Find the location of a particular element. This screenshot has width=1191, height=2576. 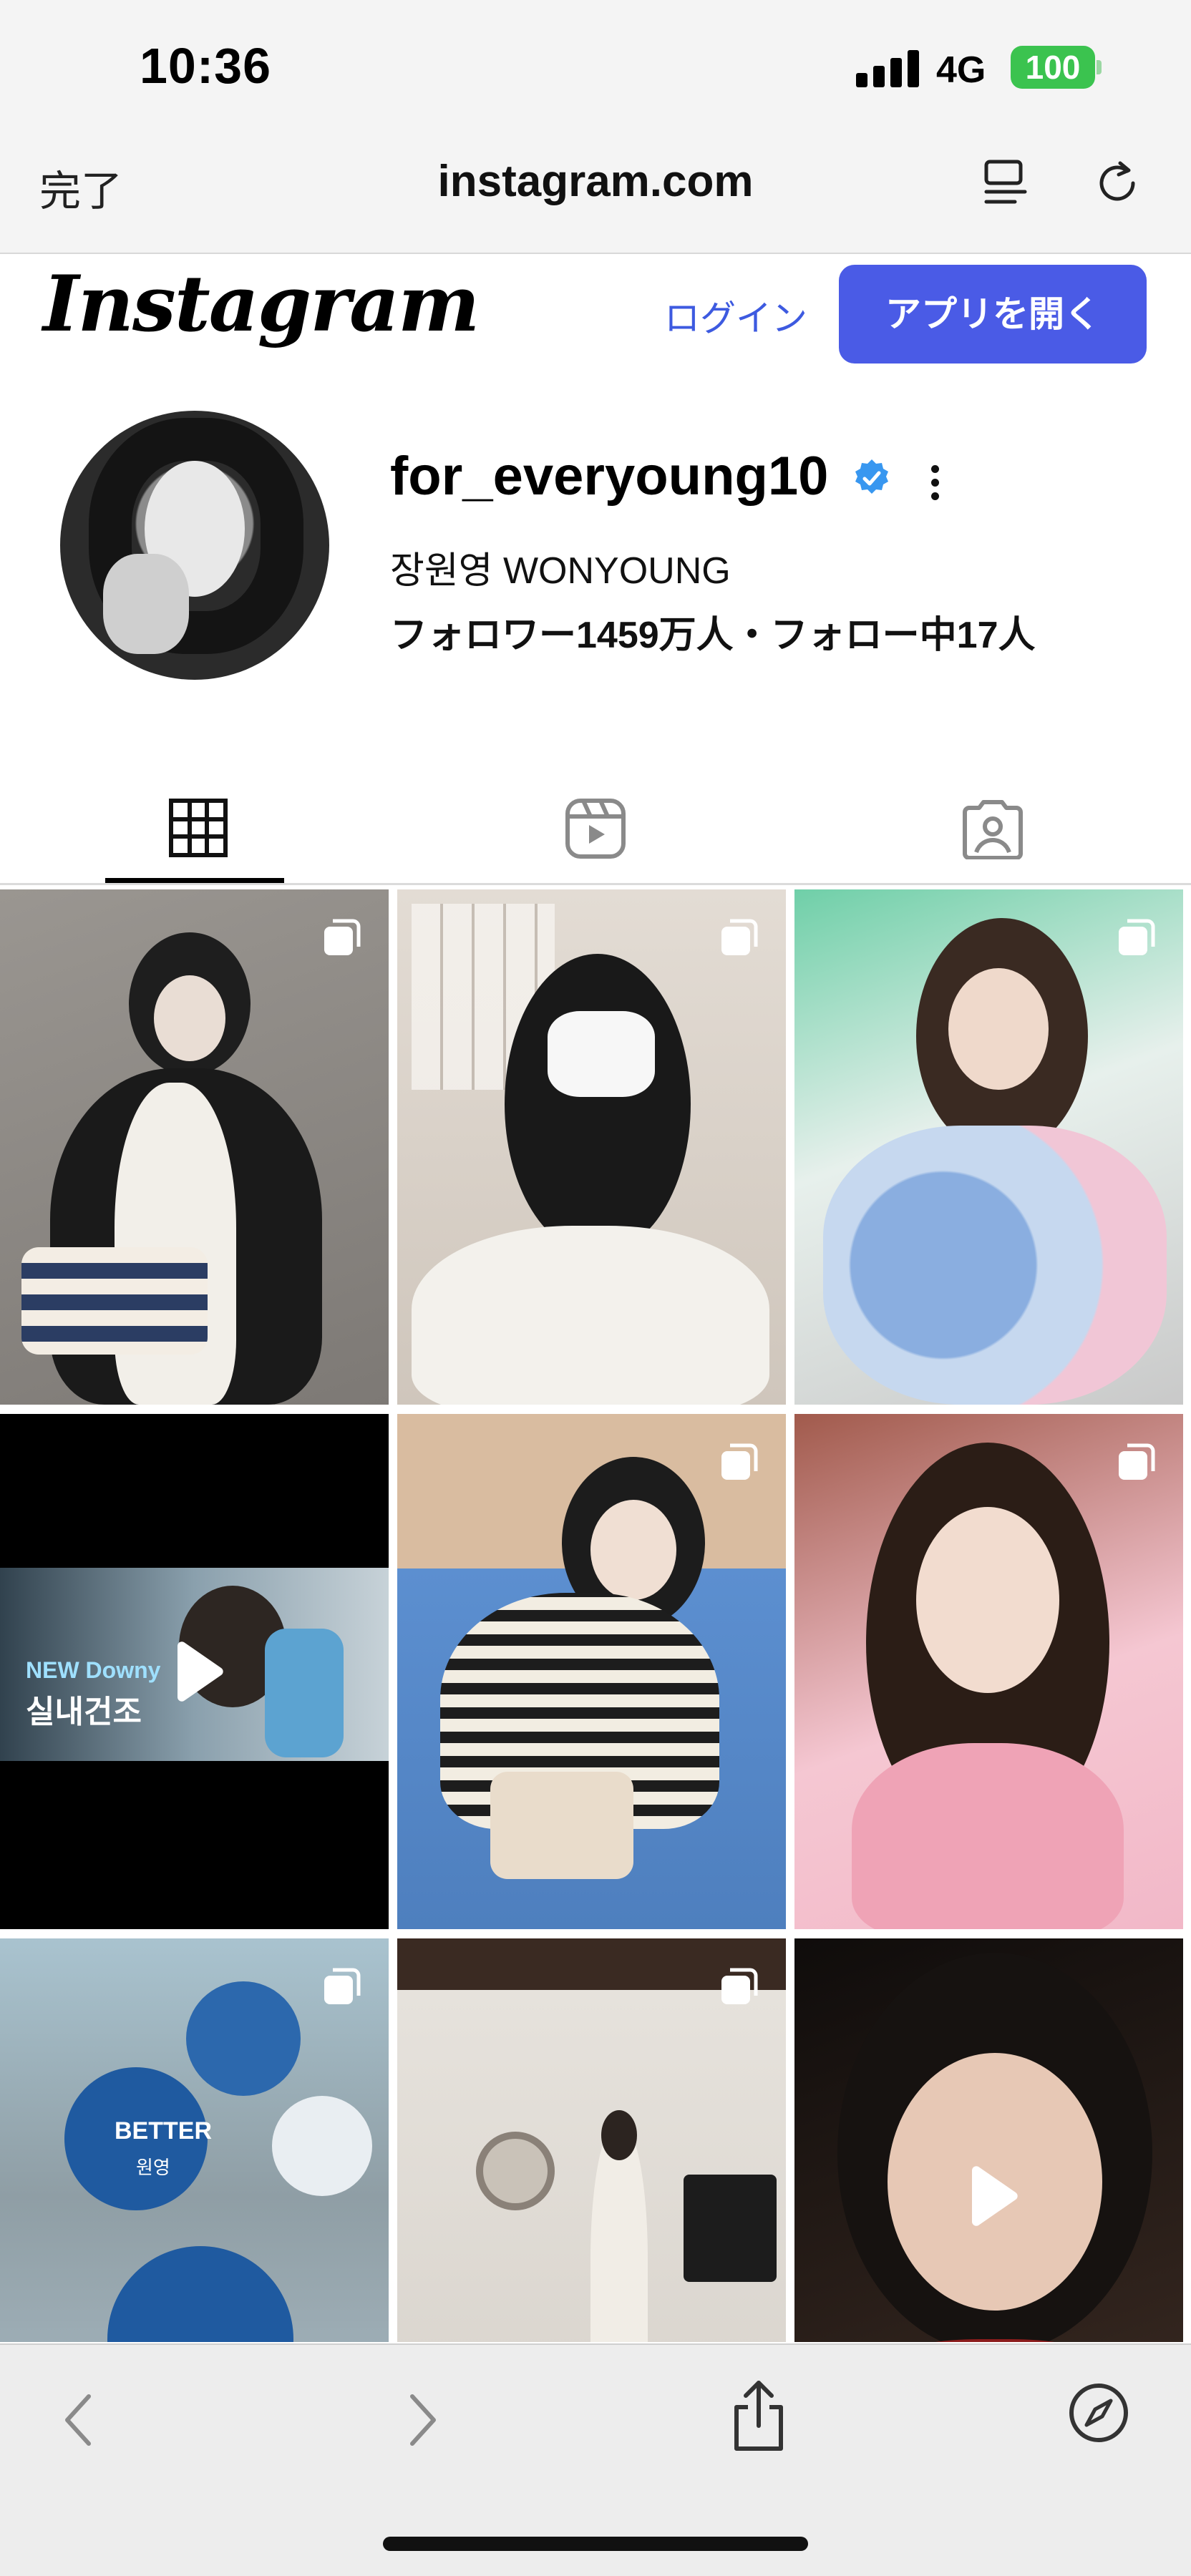

verified-badge-icon is located at coordinates (872, 476).